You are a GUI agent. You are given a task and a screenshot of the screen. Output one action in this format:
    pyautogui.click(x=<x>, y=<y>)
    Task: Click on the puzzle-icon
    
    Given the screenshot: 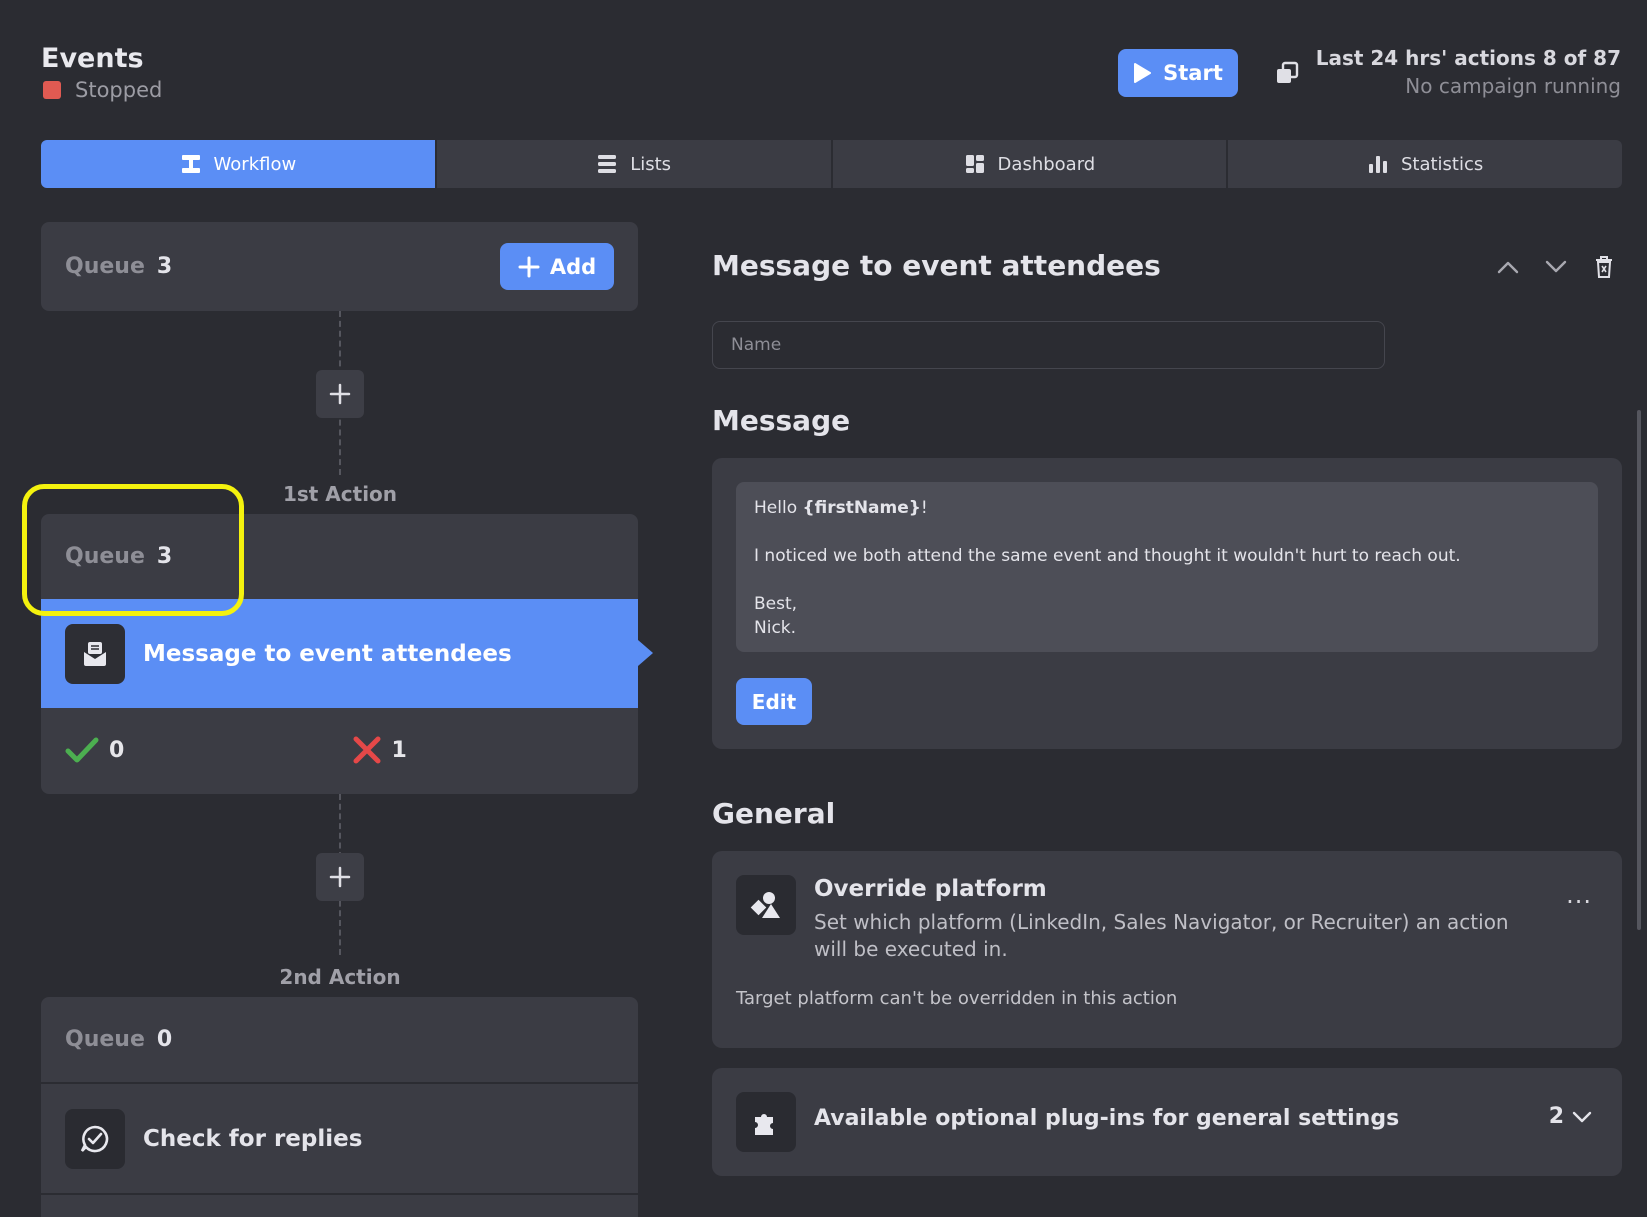 What is the action you would take?
    pyautogui.click(x=766, y=1122)
    